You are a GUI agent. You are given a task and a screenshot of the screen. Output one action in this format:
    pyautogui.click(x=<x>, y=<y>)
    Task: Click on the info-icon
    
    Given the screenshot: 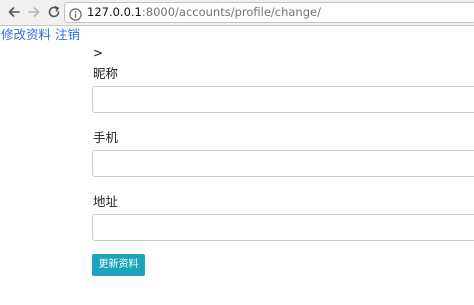 What is the action you would take?
    pyautogui.click(x=75, y=13)
    